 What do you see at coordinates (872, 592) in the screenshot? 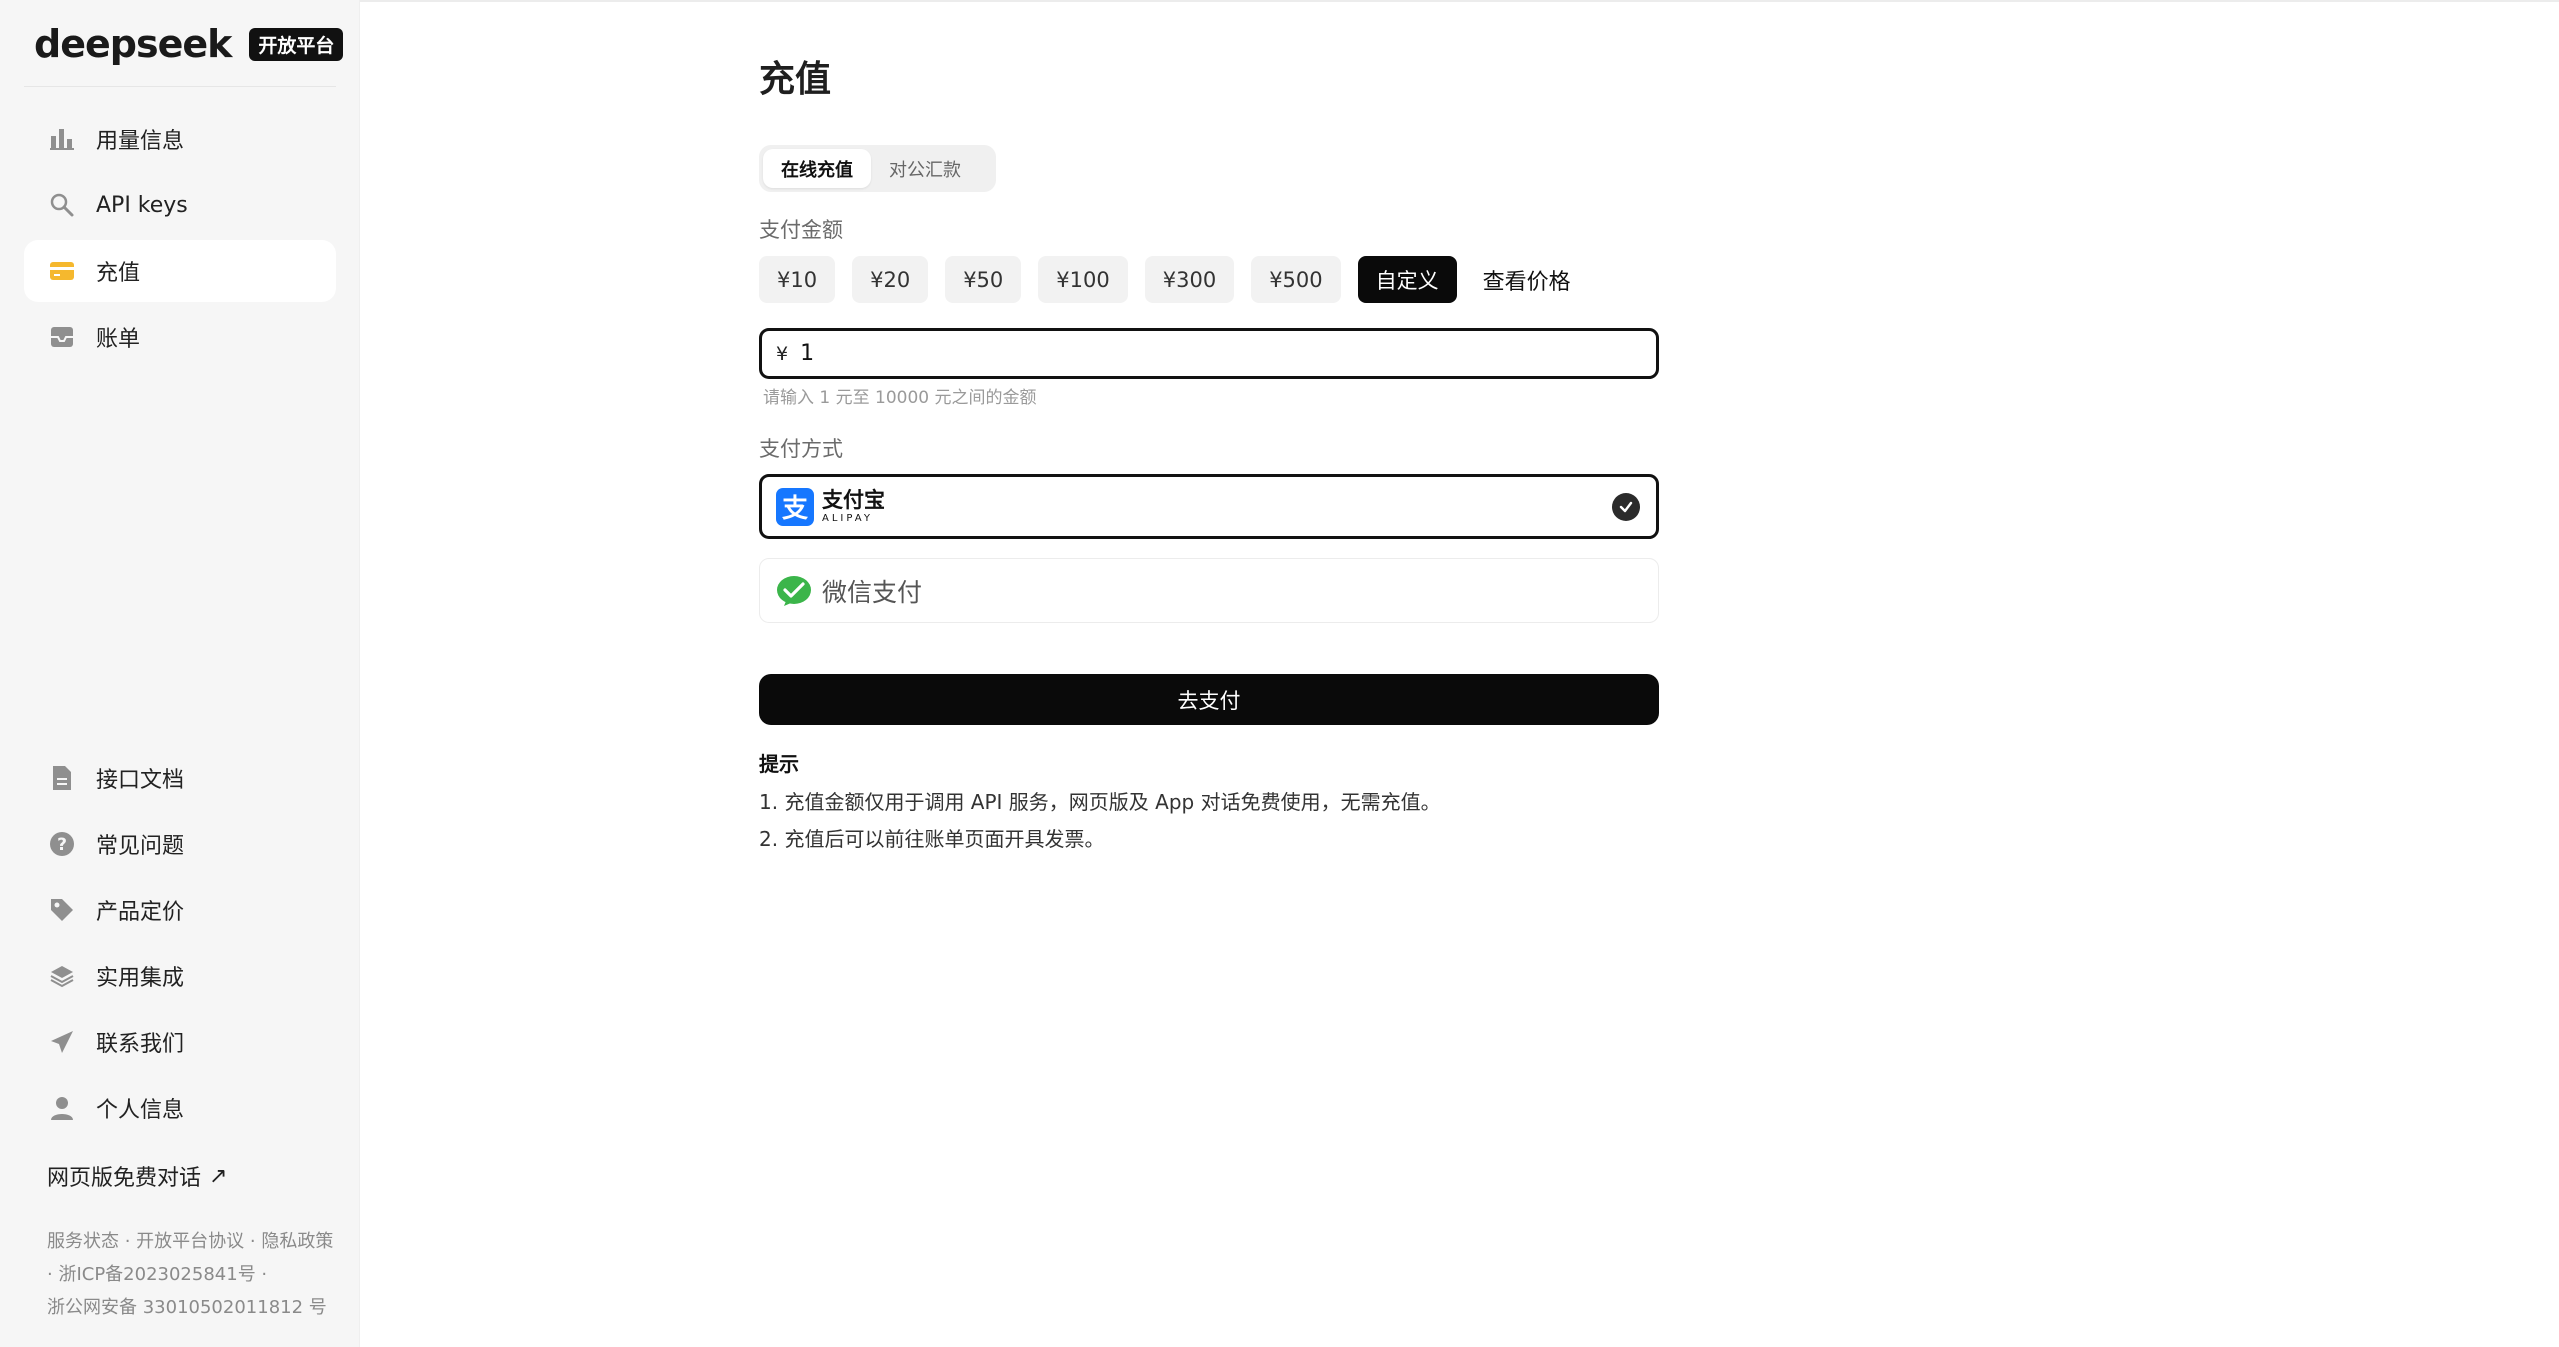
I see `wechat-pay-label: 微信支付` at bounding box center [872, 592].